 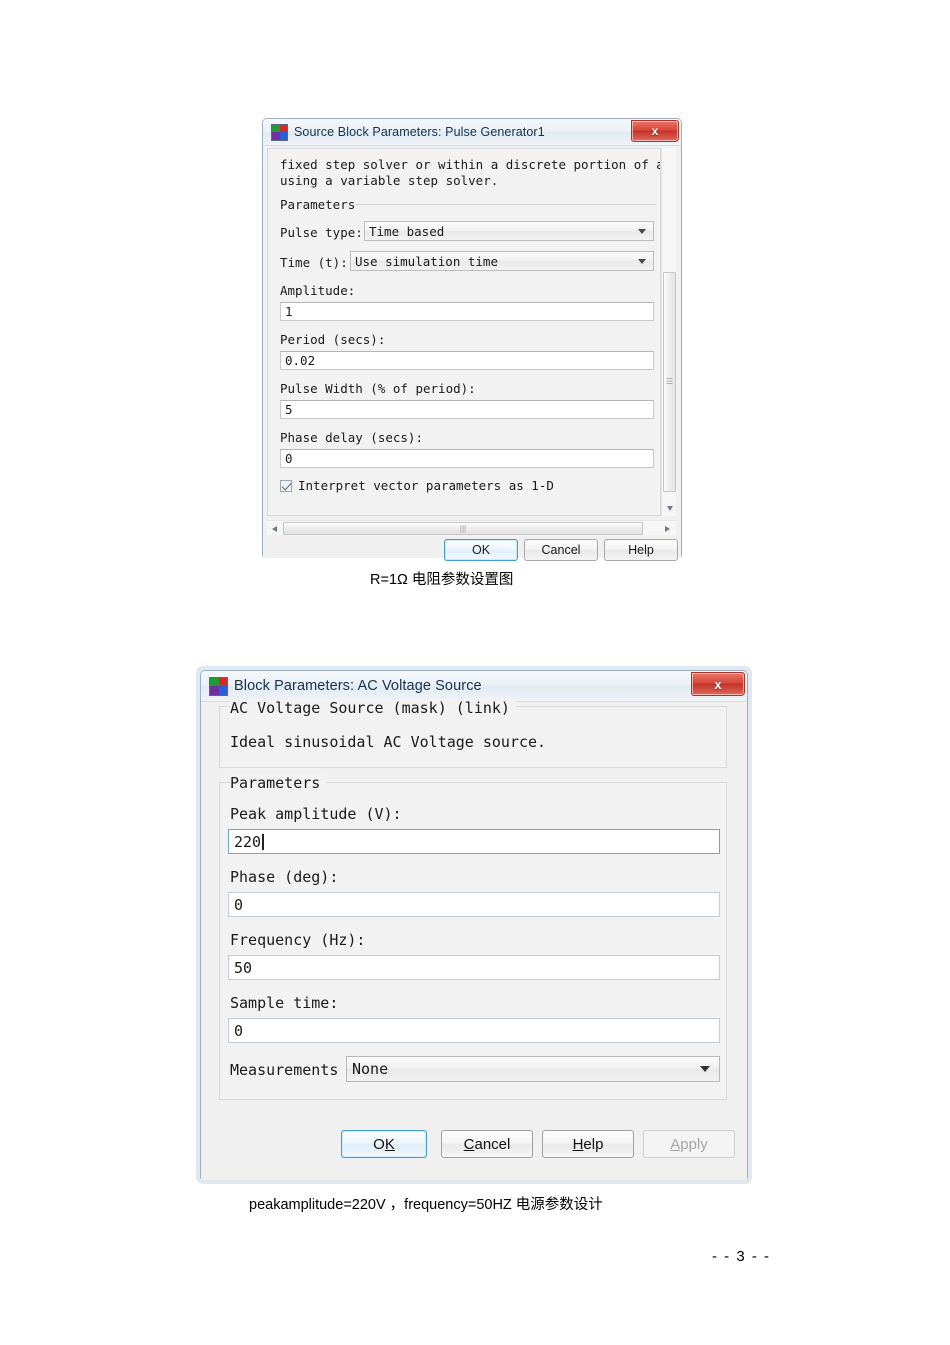 I want to click on dialog2-titlebar: Block Parameters: AC Voltage Source x, so click(x=474, y=686).